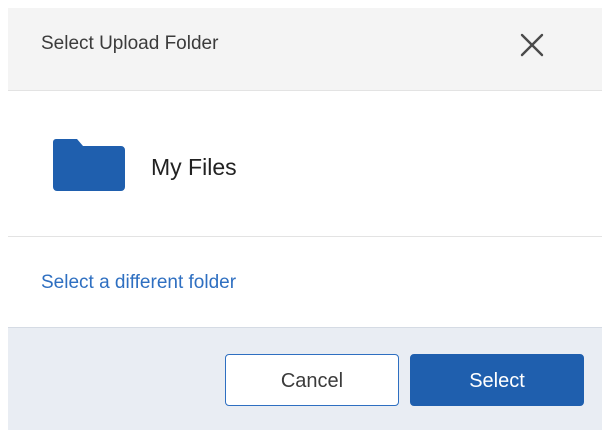 This screenshot has height=430, width=602. Describe the element at coordinates (497, 380) in the screenshot. I see `select-button: Select` at that location.